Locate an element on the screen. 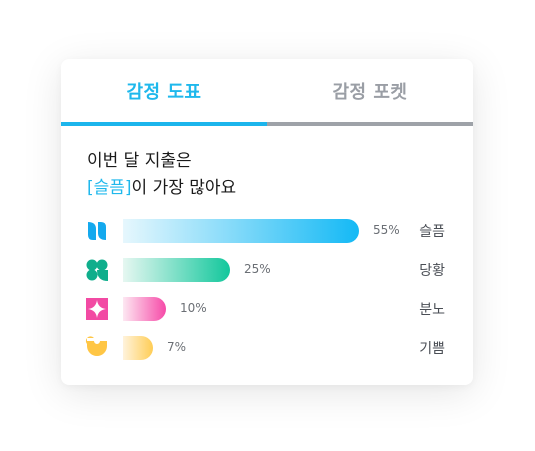  emotion-percent: 10% is located at coordinates (193, 308).